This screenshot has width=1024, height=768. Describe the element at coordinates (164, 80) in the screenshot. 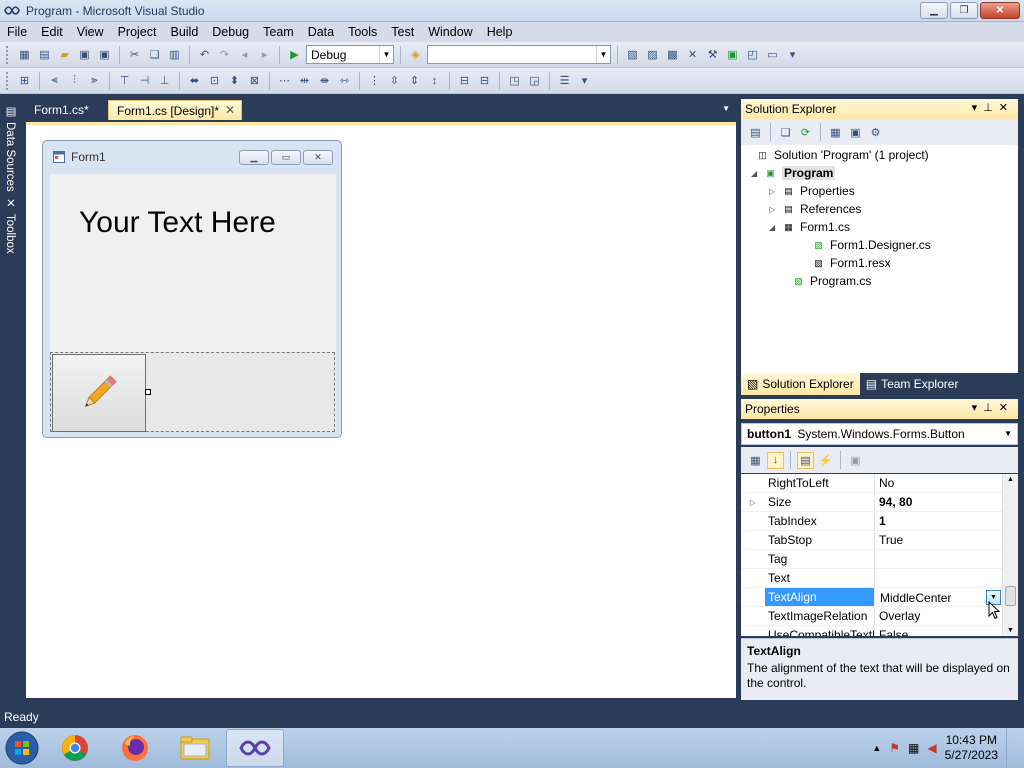

I see `align-bottoms-icon: ⊥` at that location.